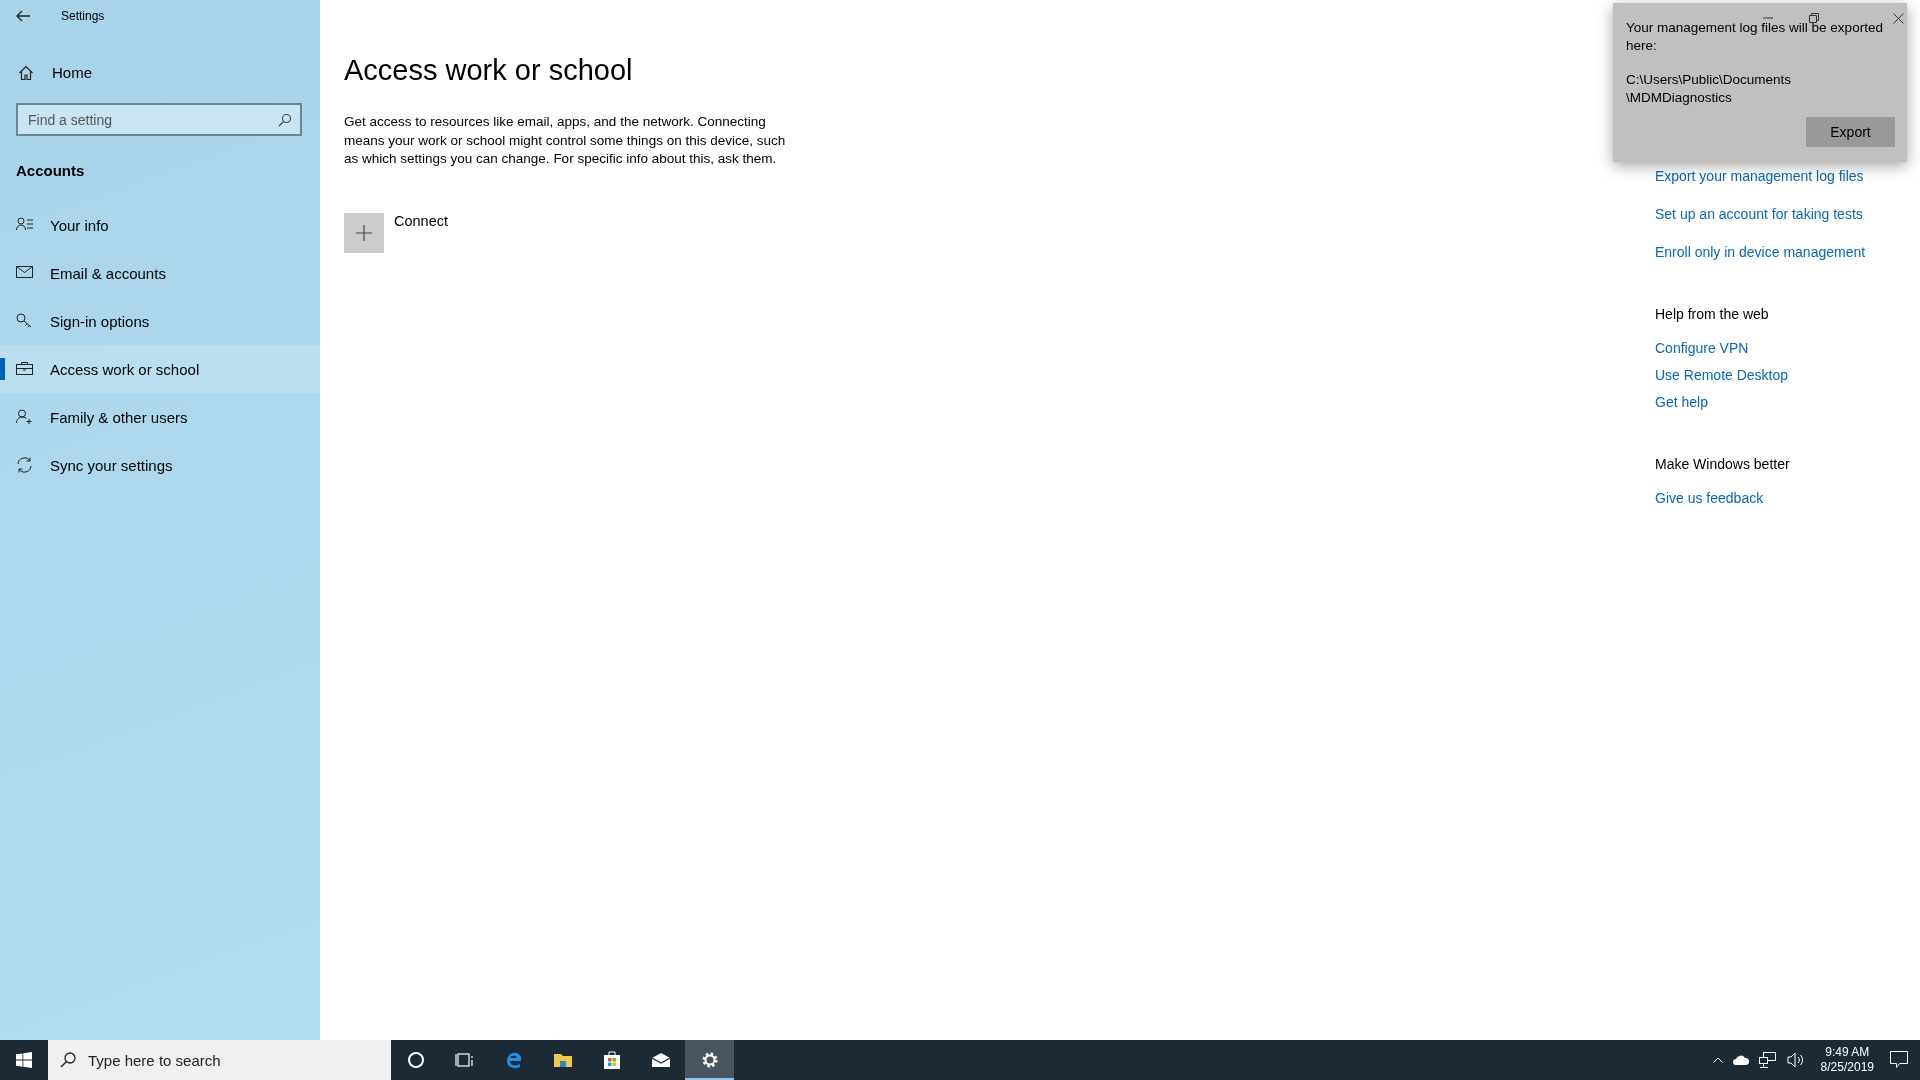  I want to click on back-arrow-icon, so click(23, 16).